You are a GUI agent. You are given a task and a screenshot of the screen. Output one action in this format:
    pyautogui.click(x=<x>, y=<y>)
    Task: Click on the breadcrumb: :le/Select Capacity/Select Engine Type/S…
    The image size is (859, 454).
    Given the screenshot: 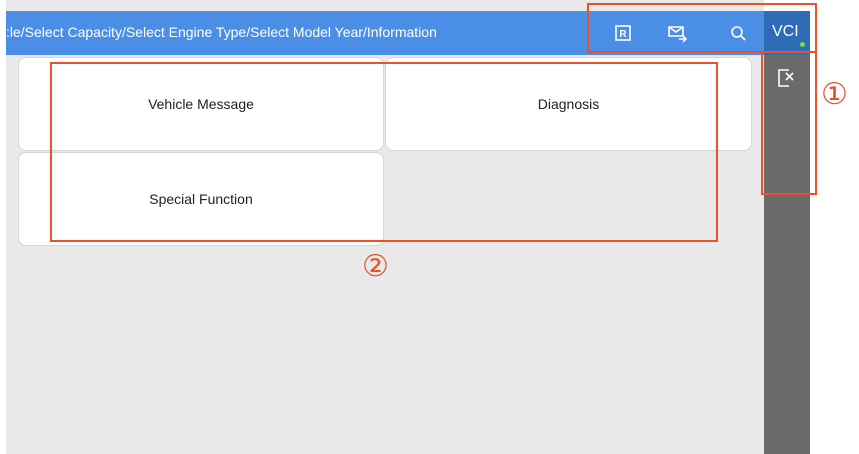 What is the action you would take?
    pyautogui.click(x=221, y=32)
    